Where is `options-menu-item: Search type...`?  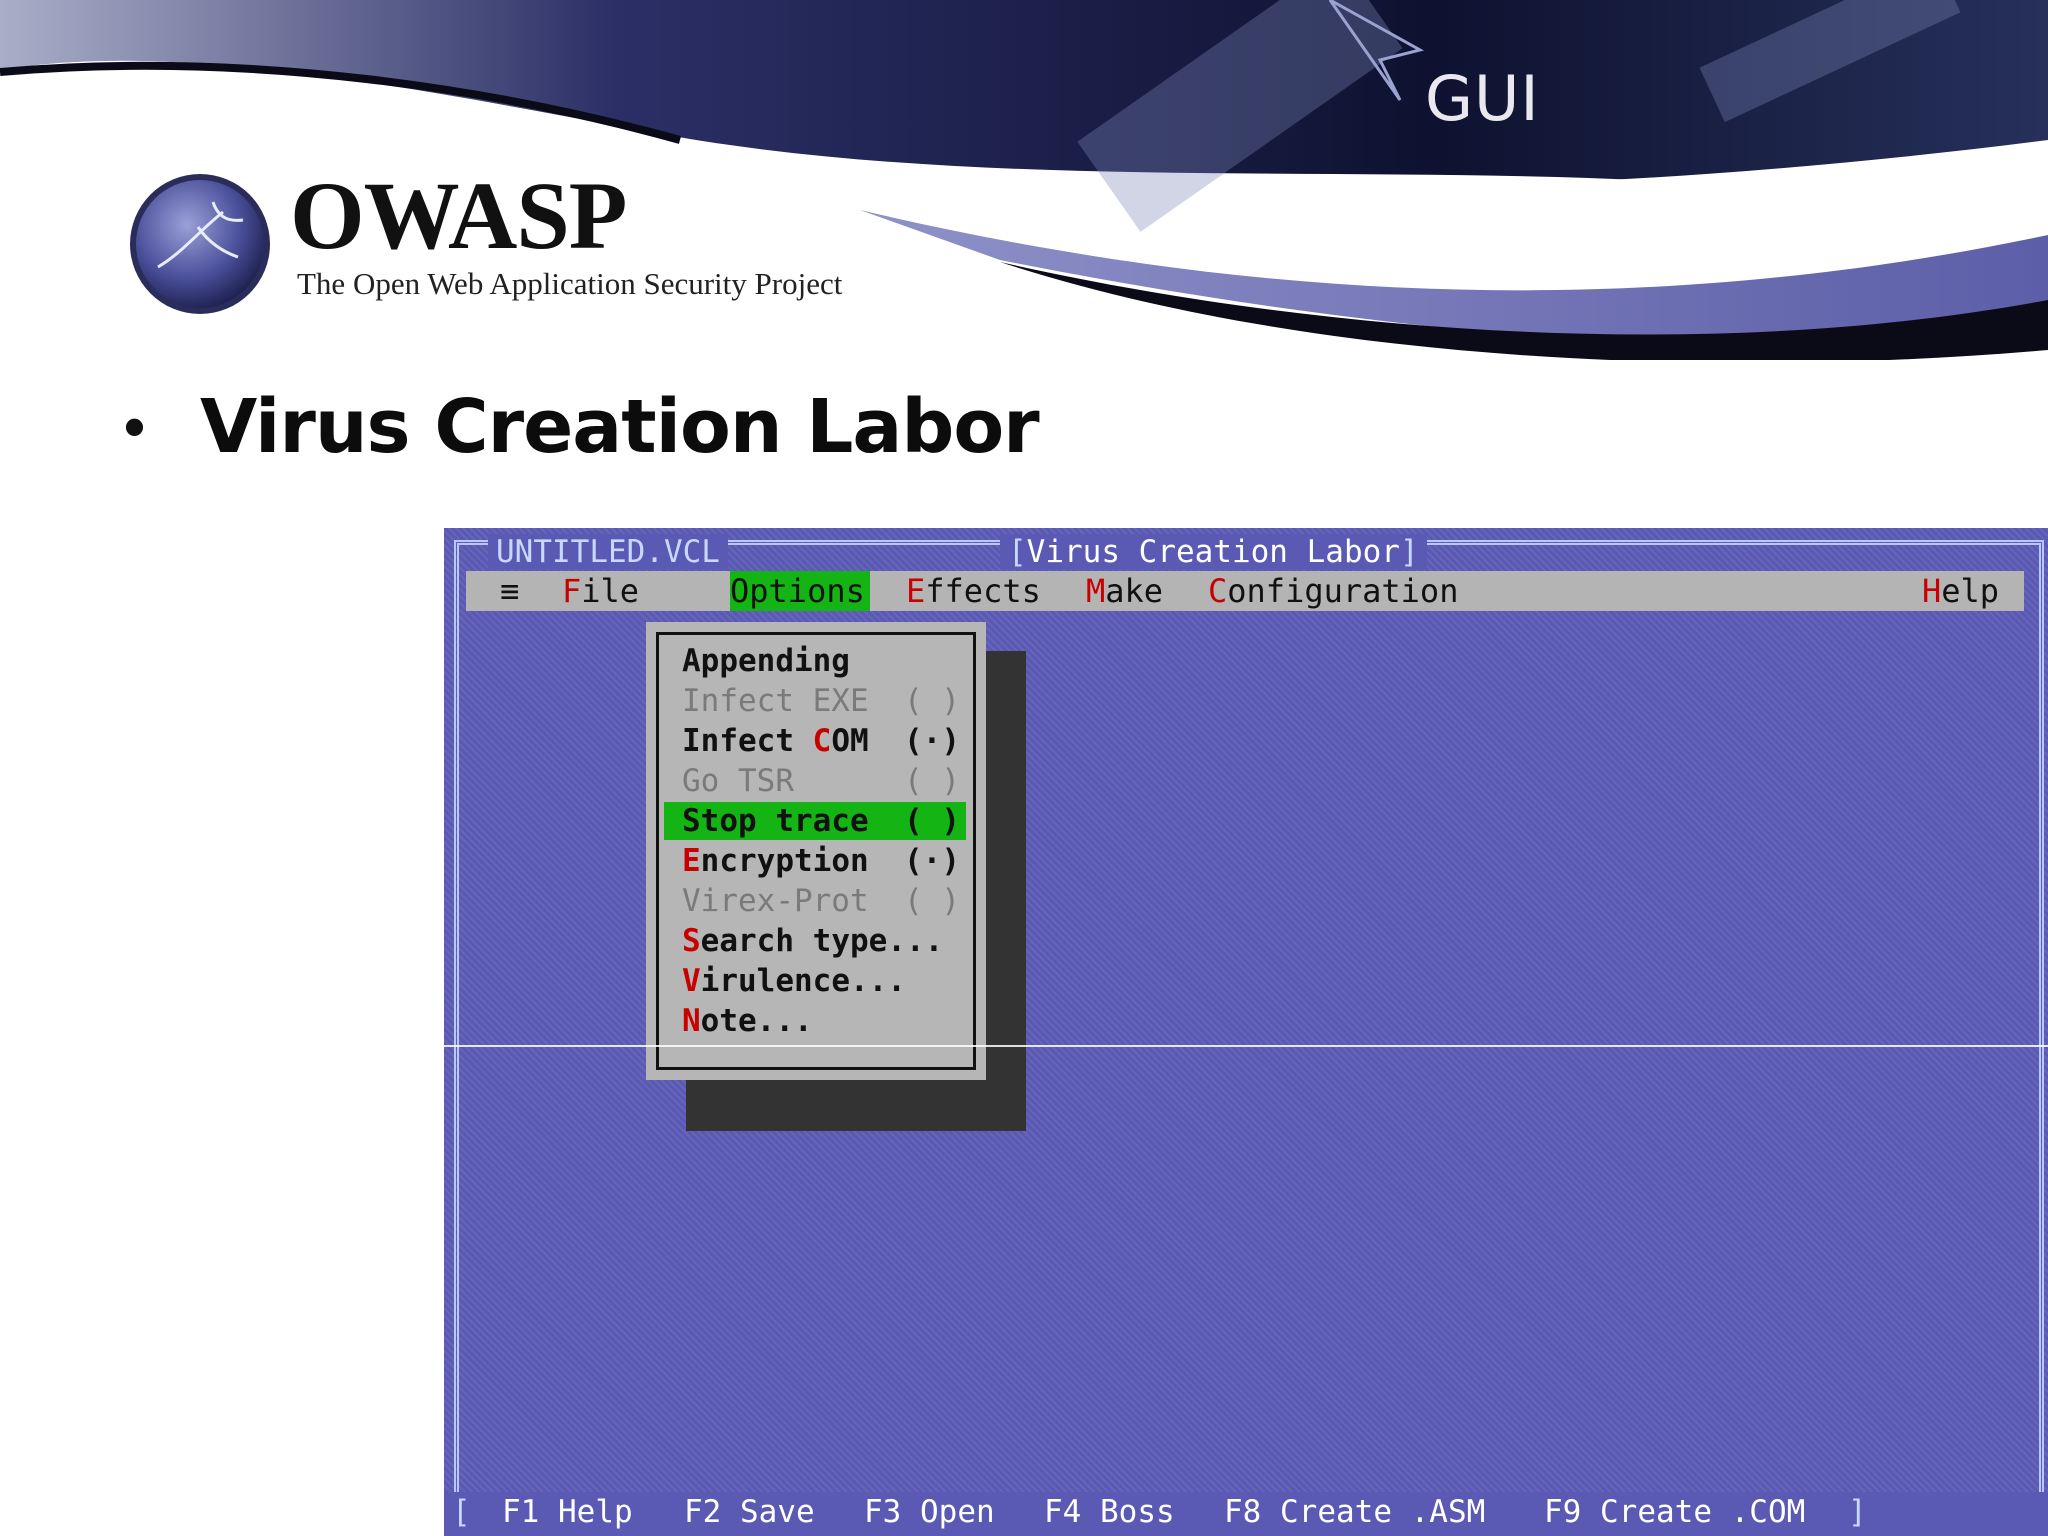 options-menu-item: Search type... is located at coordinates (815, 941).